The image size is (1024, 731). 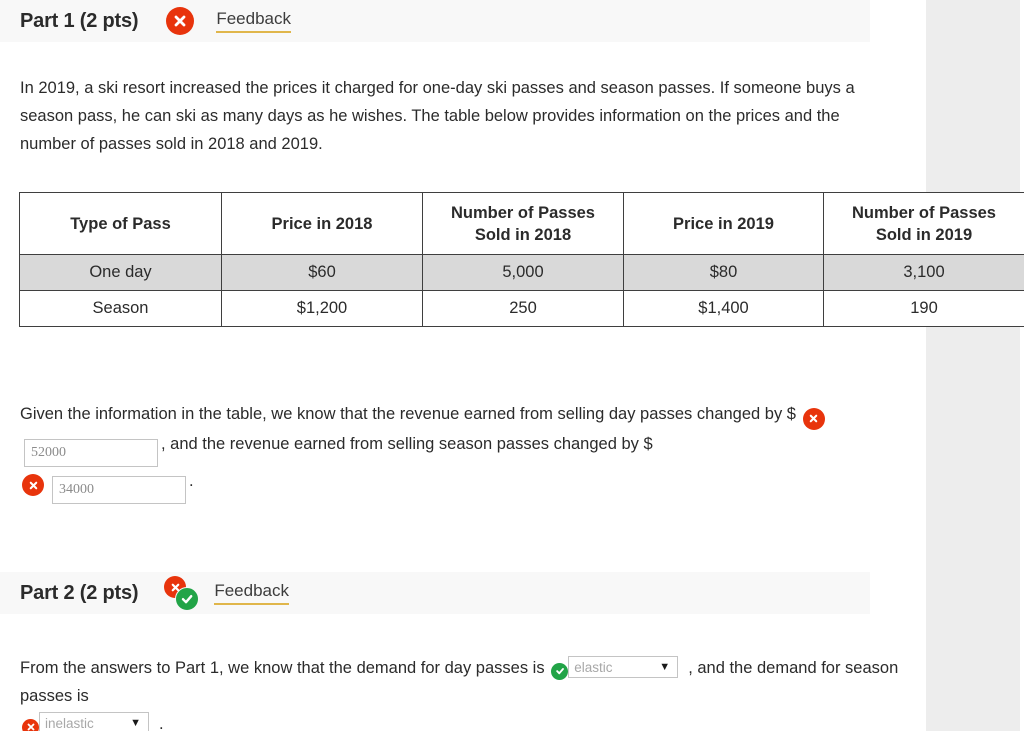 I want to click on part-1-feedback-link: Feedback, so click(x=254, y=21).